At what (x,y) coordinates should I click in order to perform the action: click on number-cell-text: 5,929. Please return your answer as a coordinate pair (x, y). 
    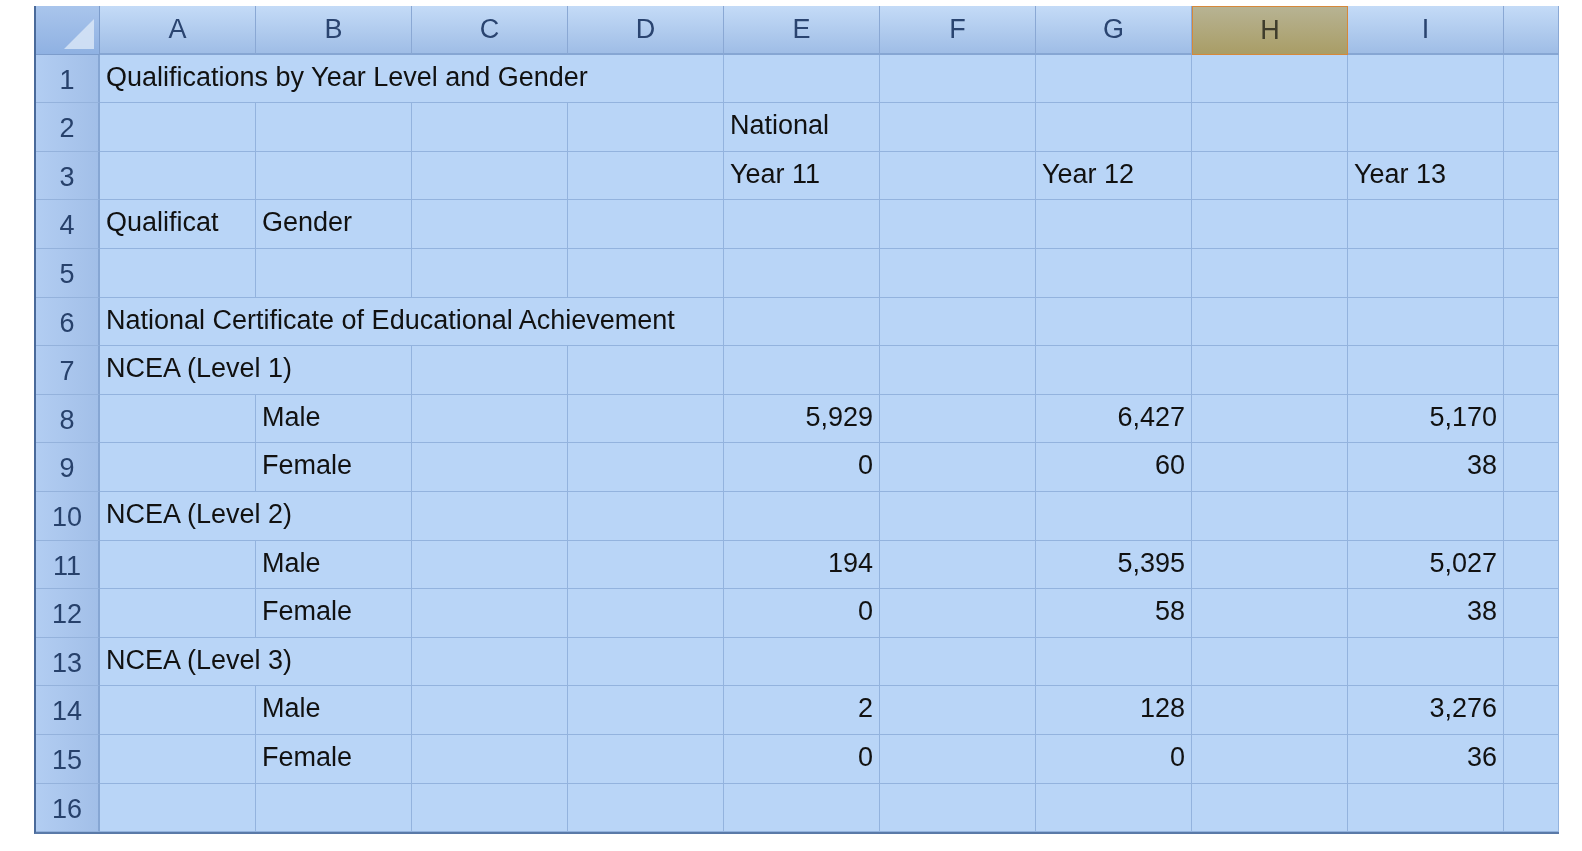
    Looking at the image, I should click on (839, 417).